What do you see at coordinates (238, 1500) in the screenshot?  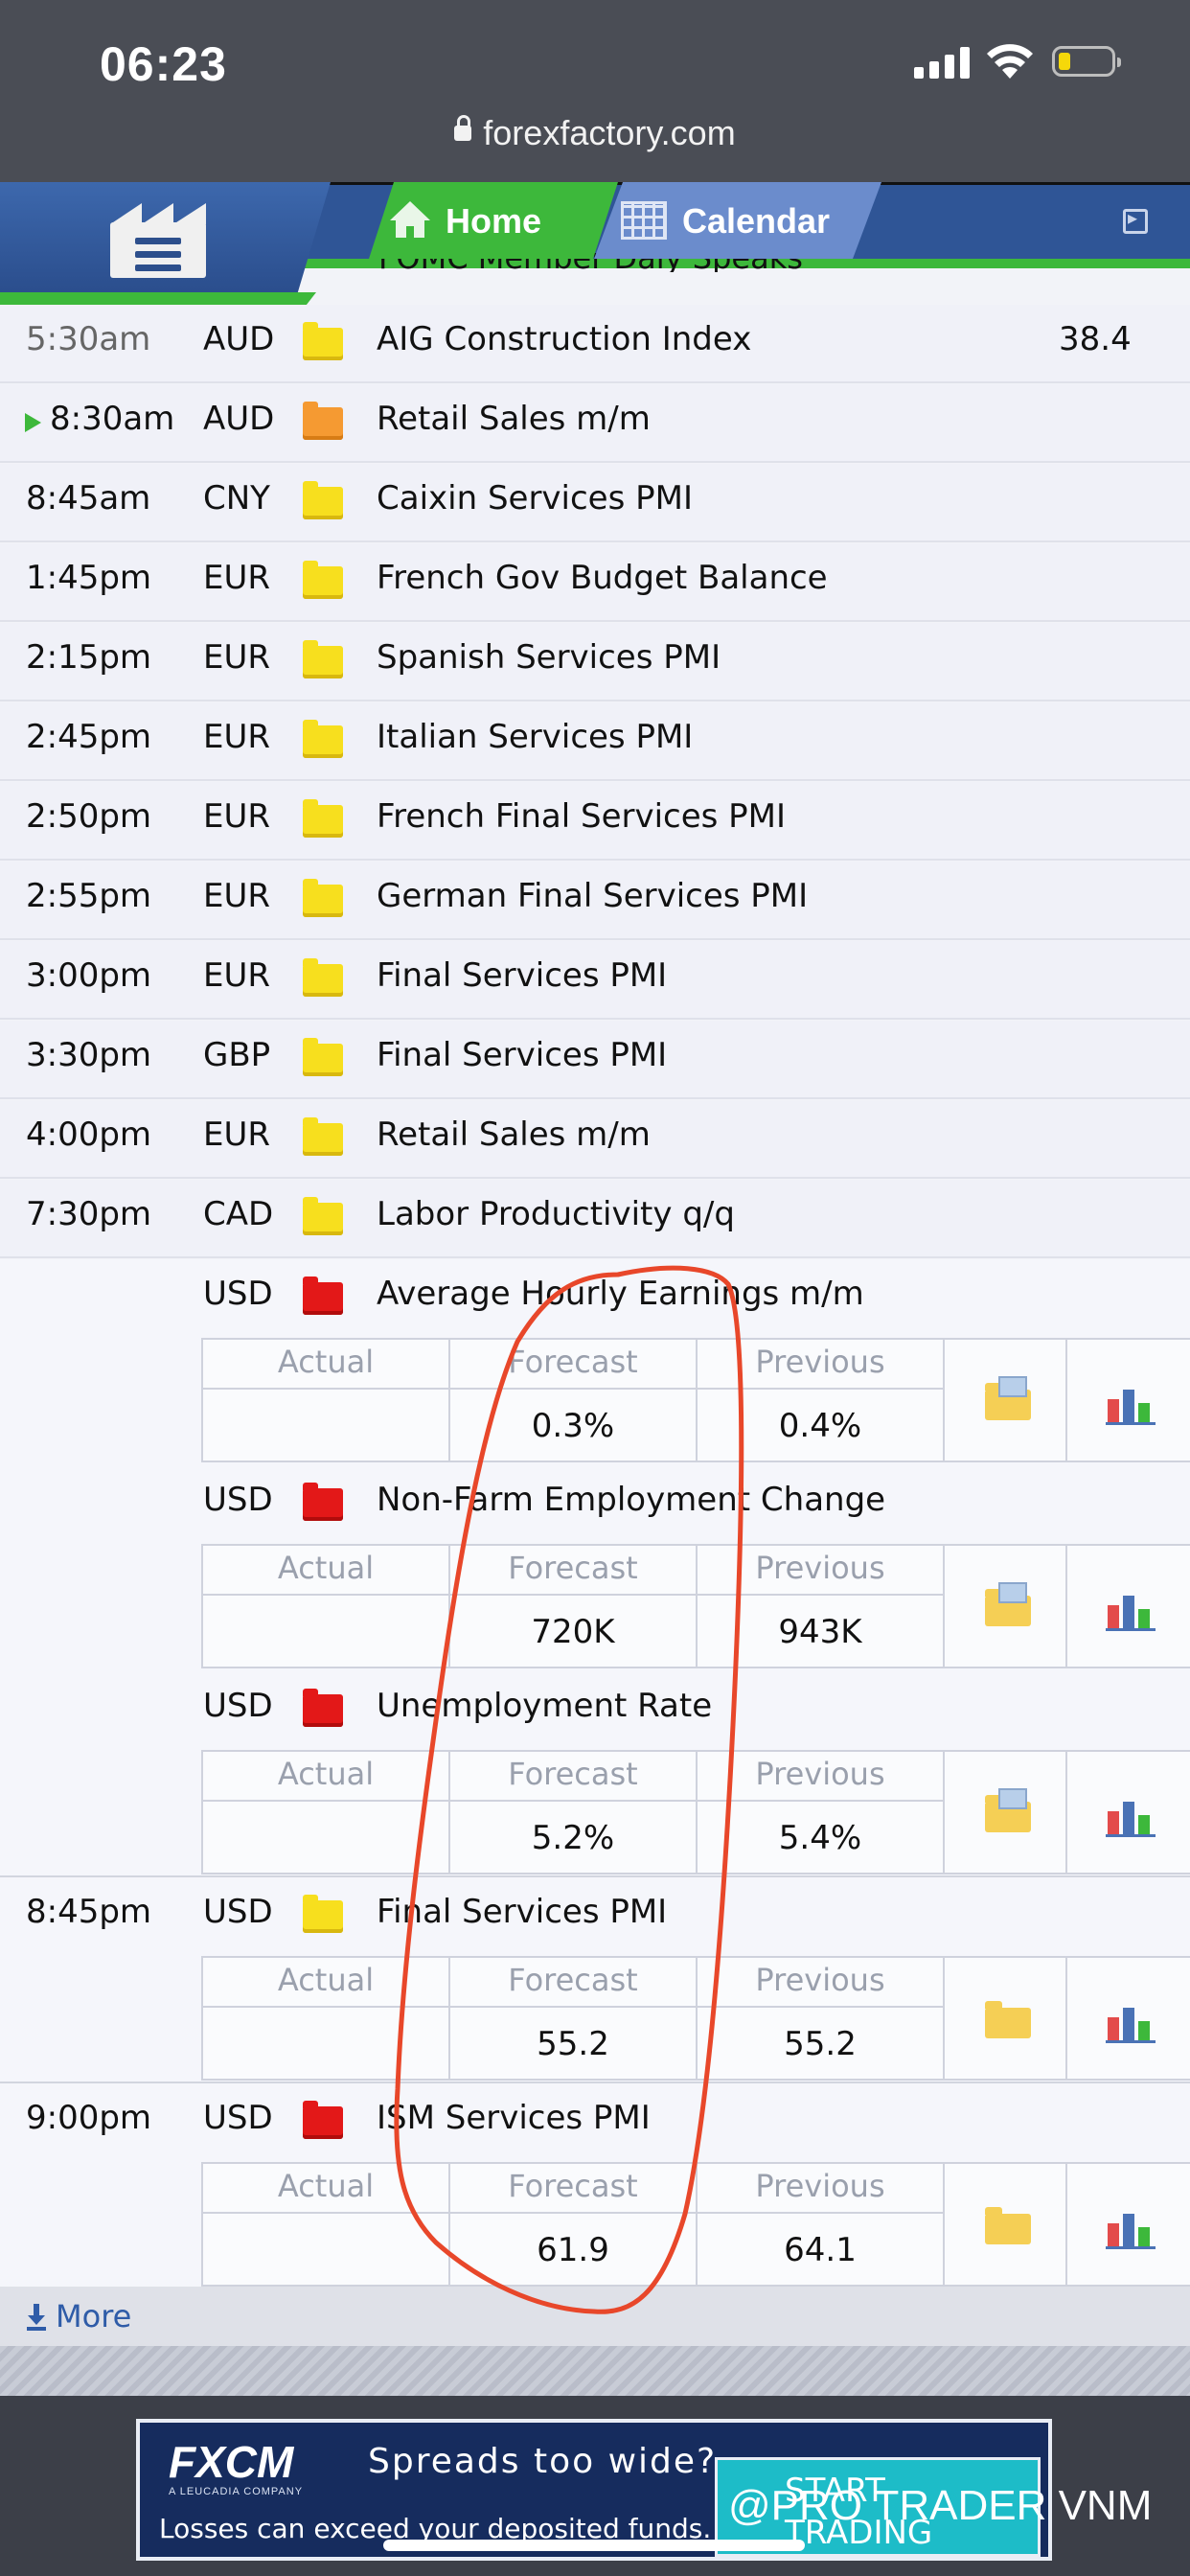 I see `event-currency: USD` at bounding box center [238, 1500].